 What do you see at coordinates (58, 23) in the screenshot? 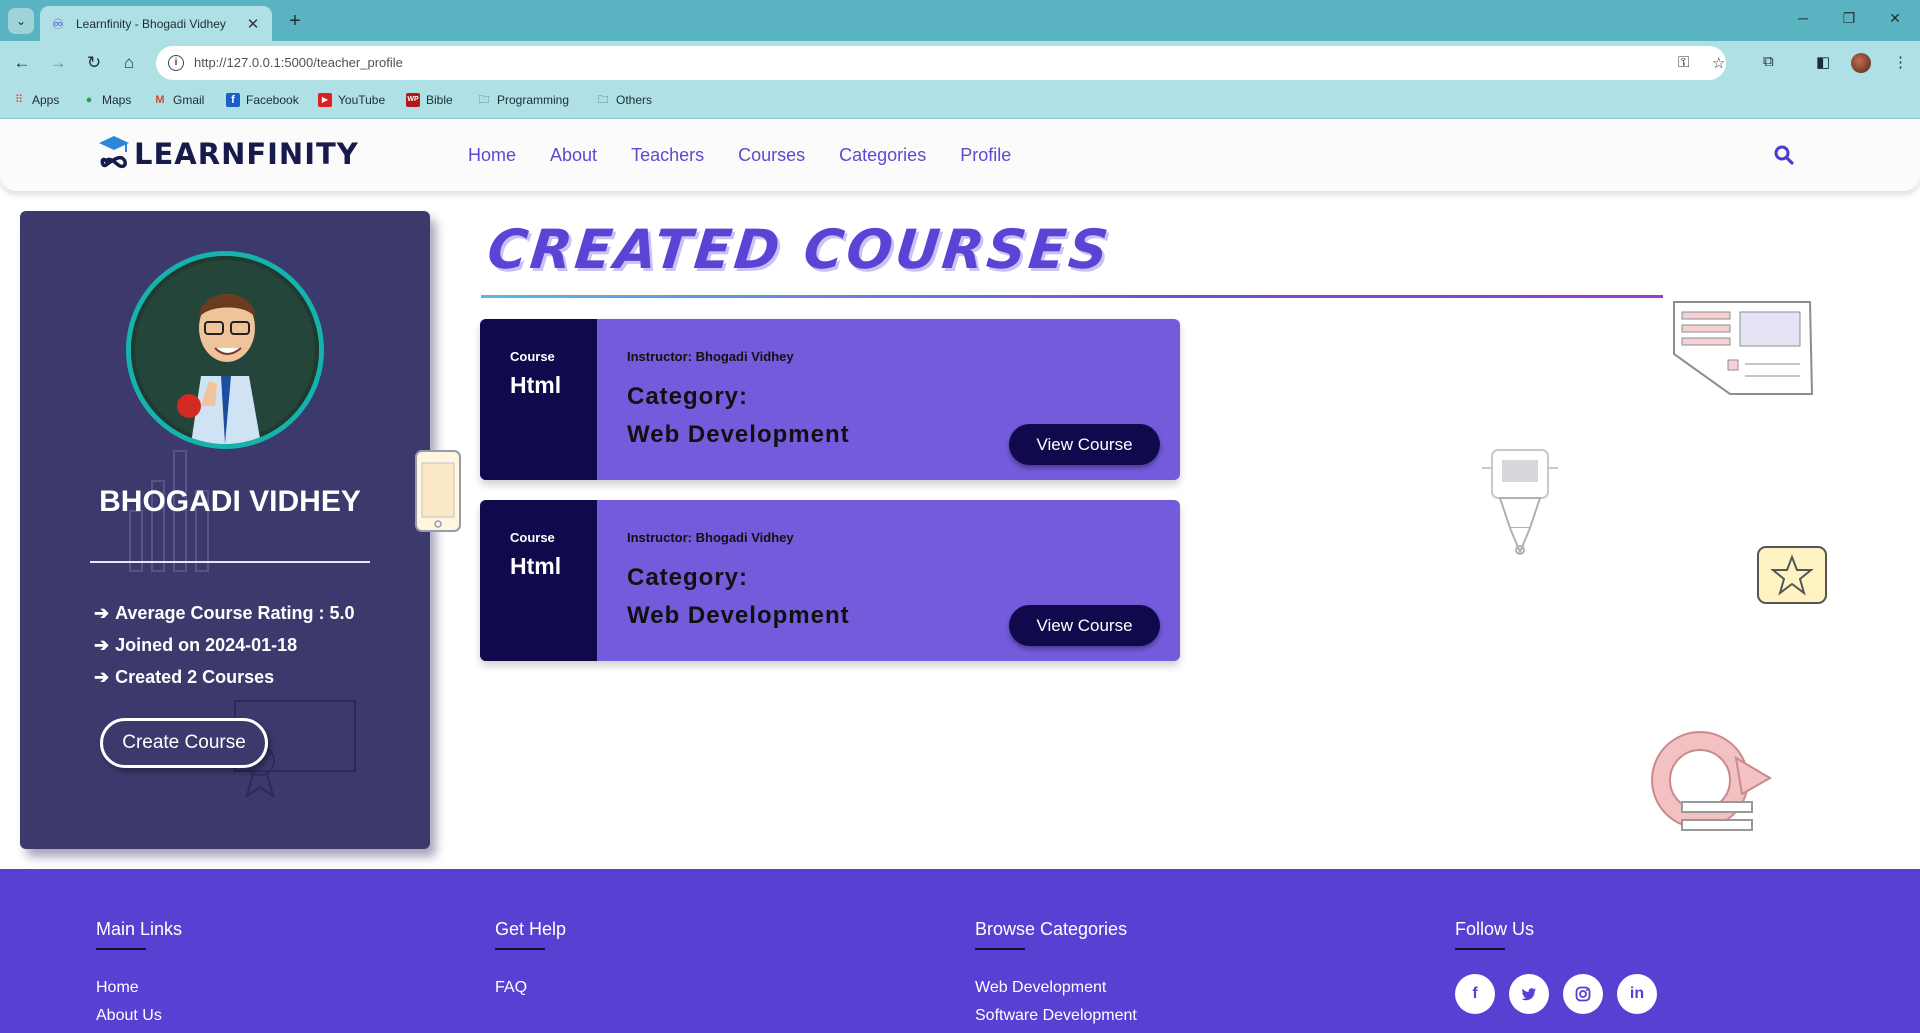
I see `learnfinity-favicon-icon: ♾` at bounding box center [58, 23].